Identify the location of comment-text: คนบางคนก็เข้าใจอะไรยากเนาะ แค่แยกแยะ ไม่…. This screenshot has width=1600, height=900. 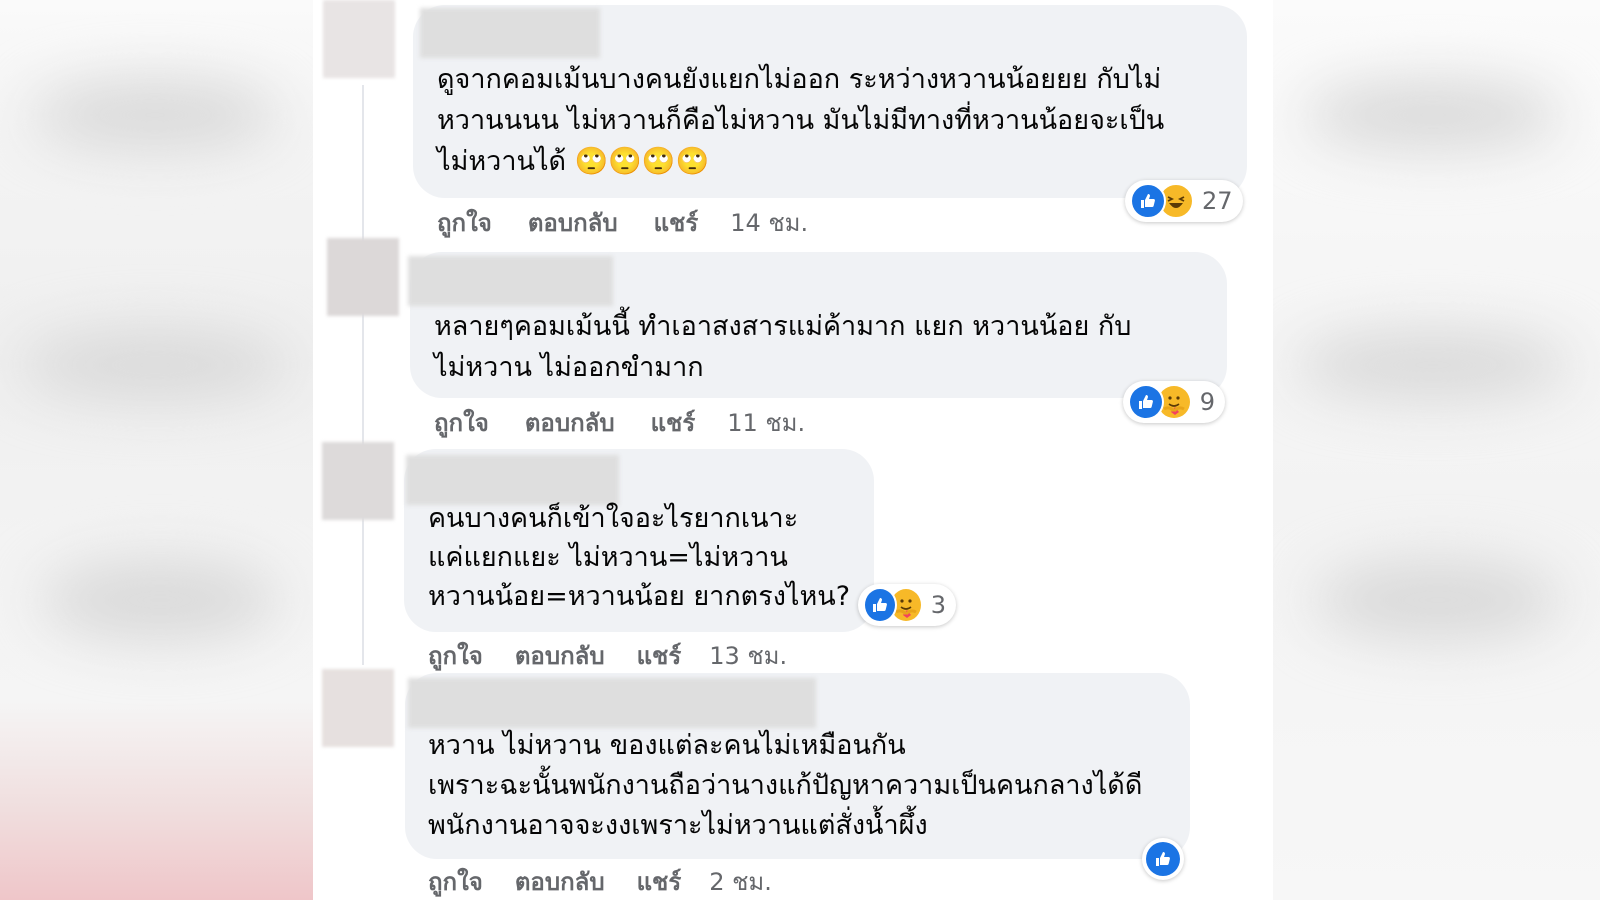
(639, 557).